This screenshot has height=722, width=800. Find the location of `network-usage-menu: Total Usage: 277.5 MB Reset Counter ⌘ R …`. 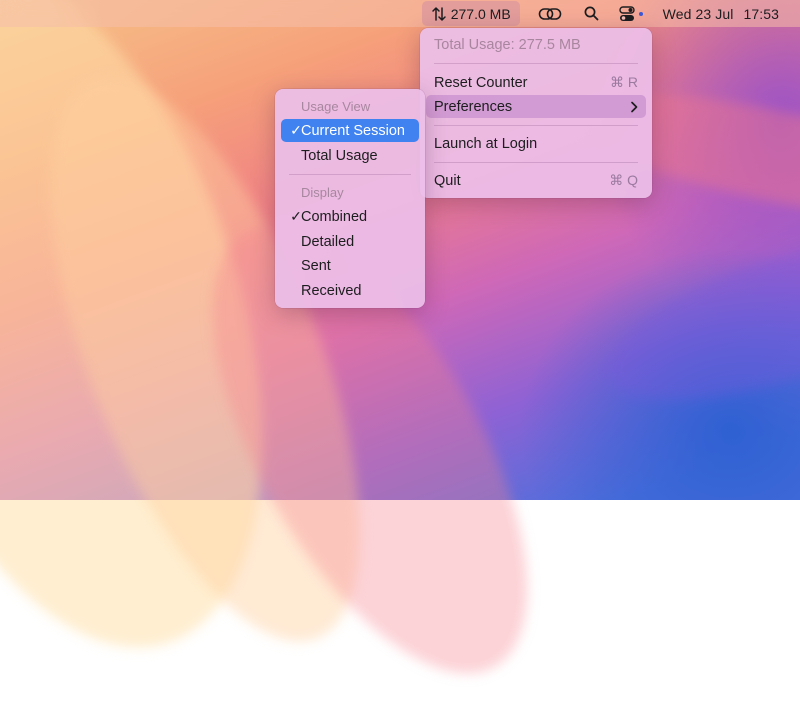

network-usage-menu: Total Usage: 277.5 MB Reset Counter ⌘ R … is located at coordinates (536, 113).